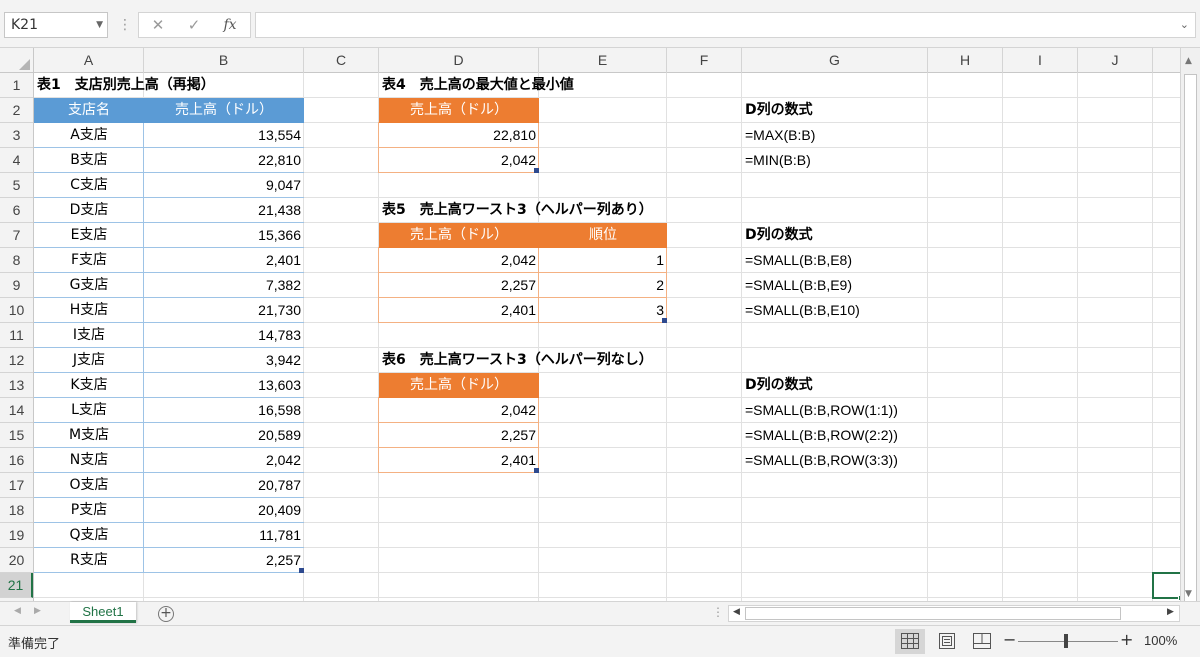 The image size is (1200, 657). What do you see at coordinates (224, 110) in the screenshot?
I see `table1-header-sales: 売上高（ドル）` at bounding box center [224, 110].